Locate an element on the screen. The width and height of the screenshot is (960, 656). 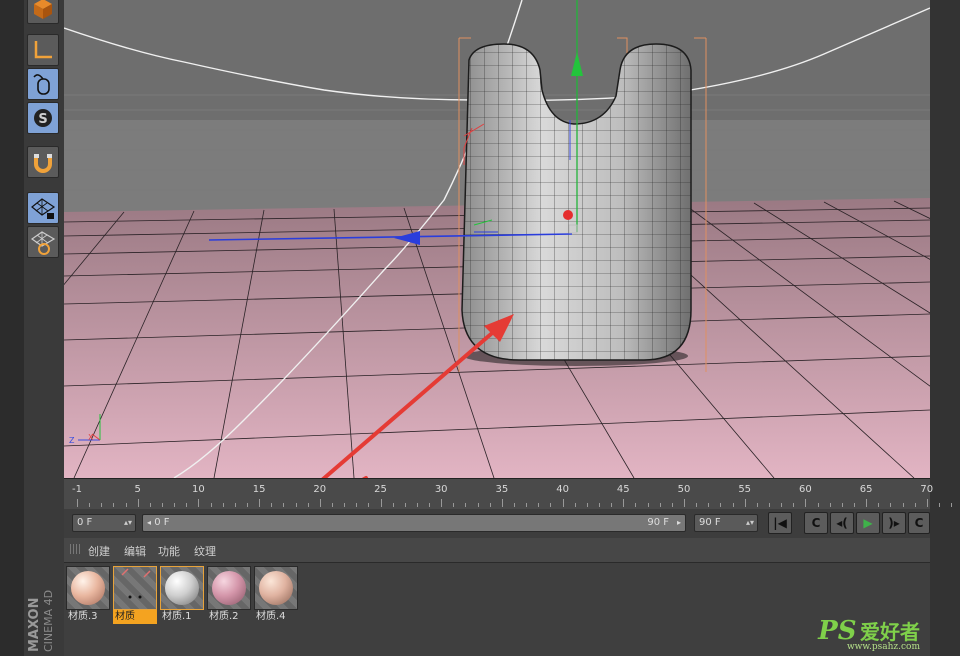
timeline-ruler: -1 5 10 15 20 25 30 35 40 45 50 55 60 65 70 is located at coordinates (508, 493).